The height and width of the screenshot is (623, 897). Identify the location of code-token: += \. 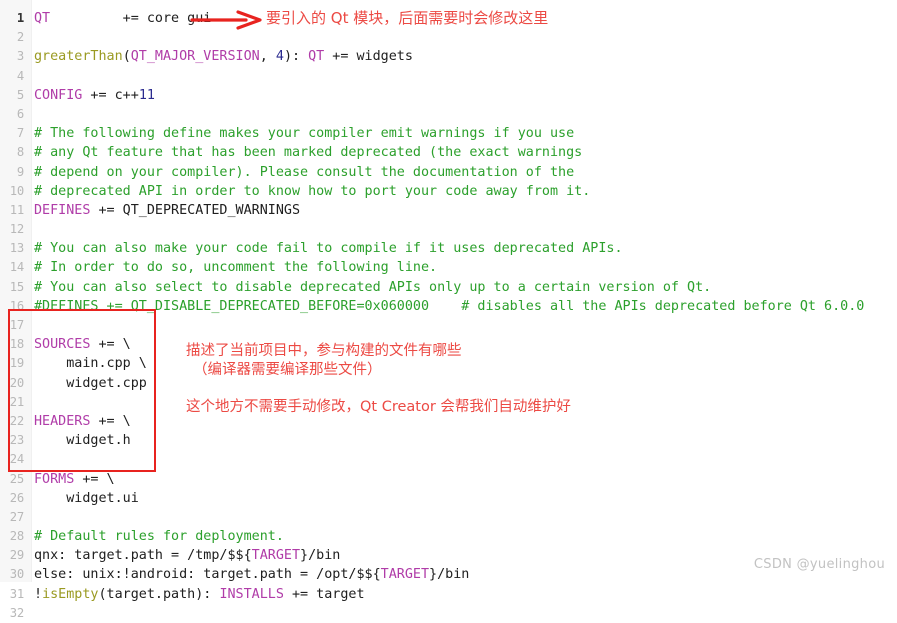
(110, 345).